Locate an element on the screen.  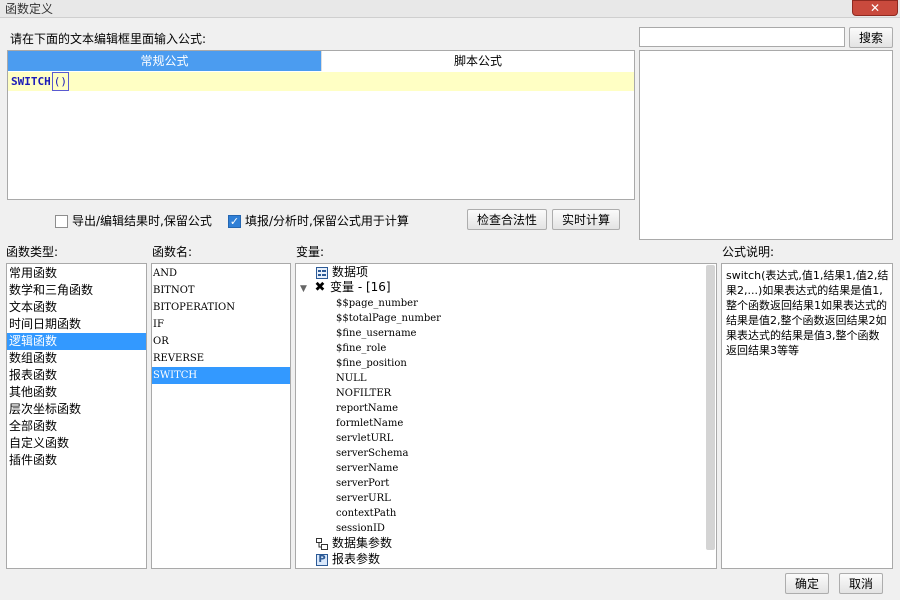
functions-title: 函数名: is located at coordinates (172, 252).